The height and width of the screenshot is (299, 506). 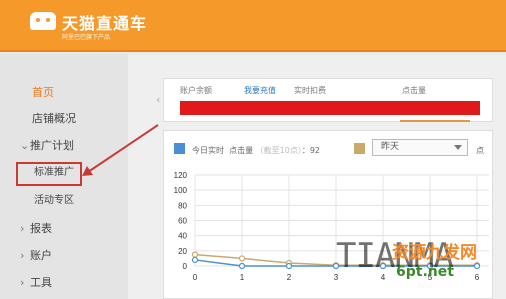 What do you see at coordinates (324, 100) in the screenshot?
I see `summary-panel: ‹ 账户余额 我要充值 实时扣费 点击量` at bounding box center [324, 100].